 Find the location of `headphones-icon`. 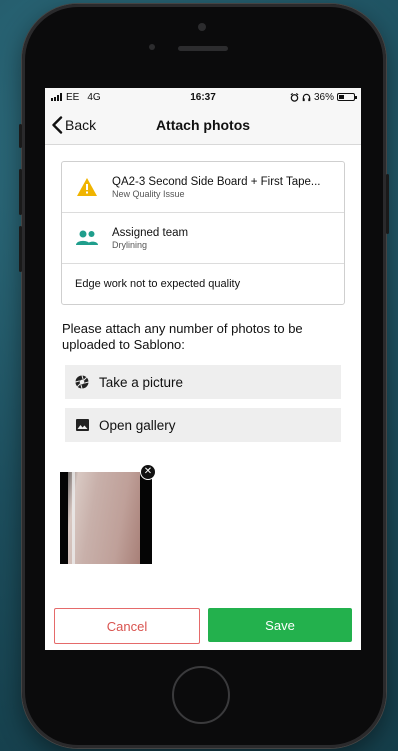

headphones-icon is located at coordinates (306, 97).